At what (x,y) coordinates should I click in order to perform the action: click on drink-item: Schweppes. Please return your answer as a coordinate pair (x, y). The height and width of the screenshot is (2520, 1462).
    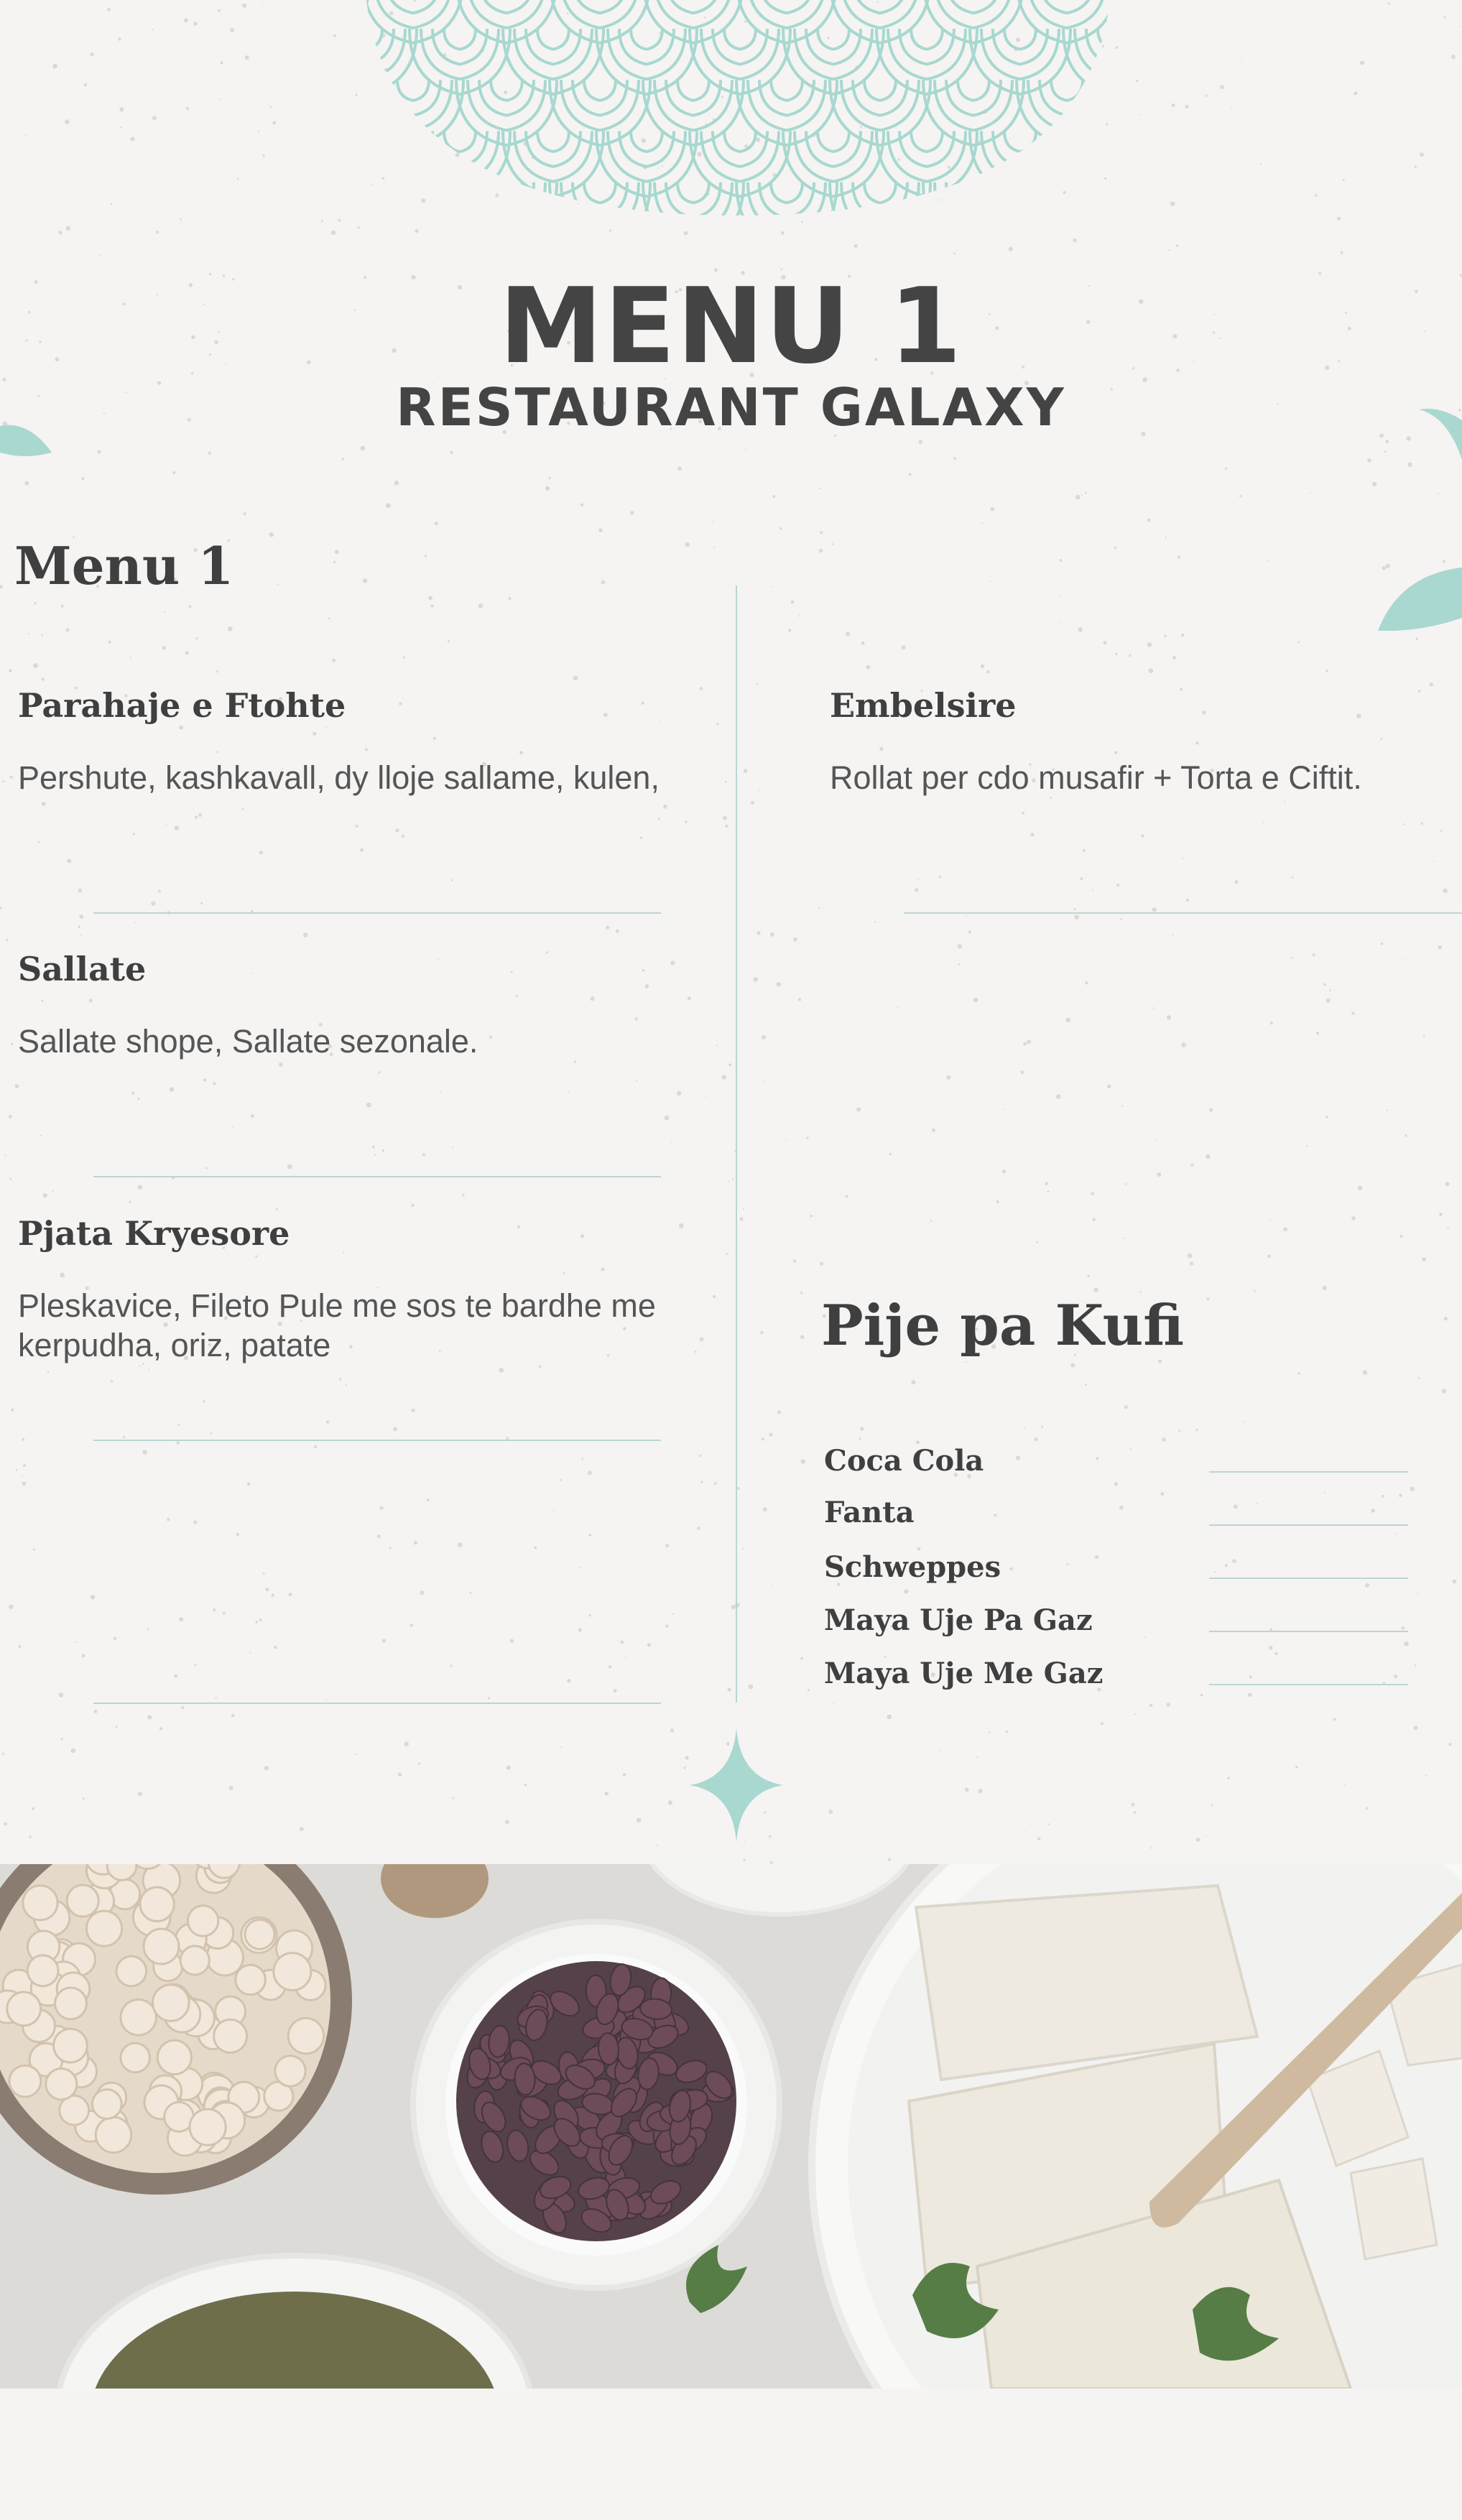
    Looking at the image, I should click on (912, 1567).